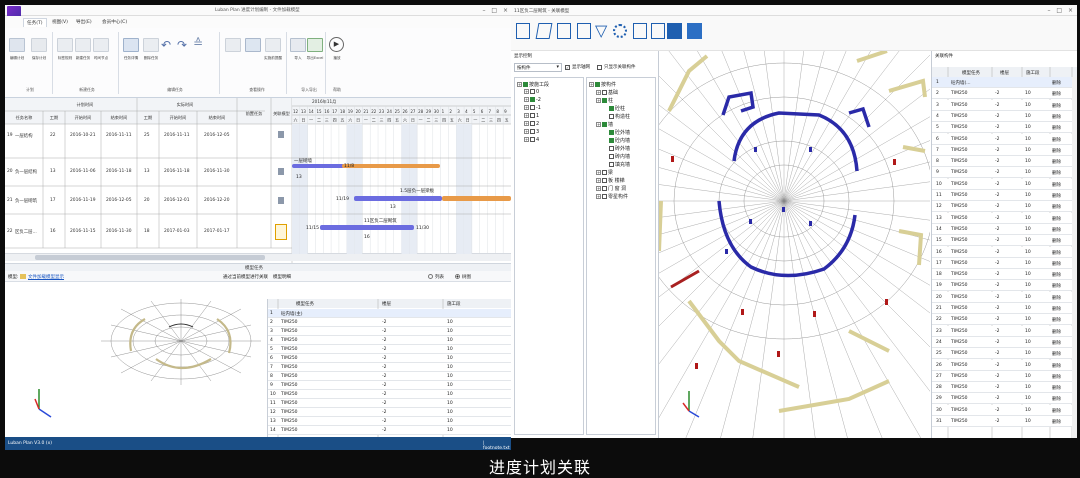 This screenshot has width=1080, height=478. Describe the element at coordinates (1002, 218) in the screenshot. I see `table-row: 13 TIM250 -2 10 删除` at that location.